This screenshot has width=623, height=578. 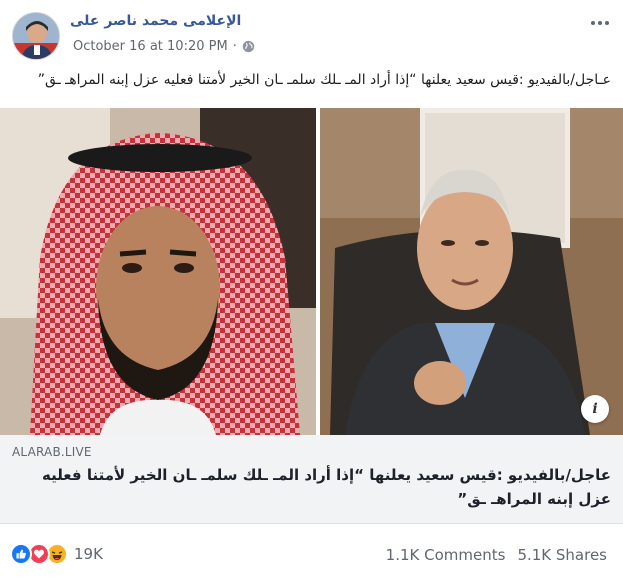 What do you see at coordinates (595, 409) in the screenshot?
I see `info-icon: i` at bounding box center [595, 409].